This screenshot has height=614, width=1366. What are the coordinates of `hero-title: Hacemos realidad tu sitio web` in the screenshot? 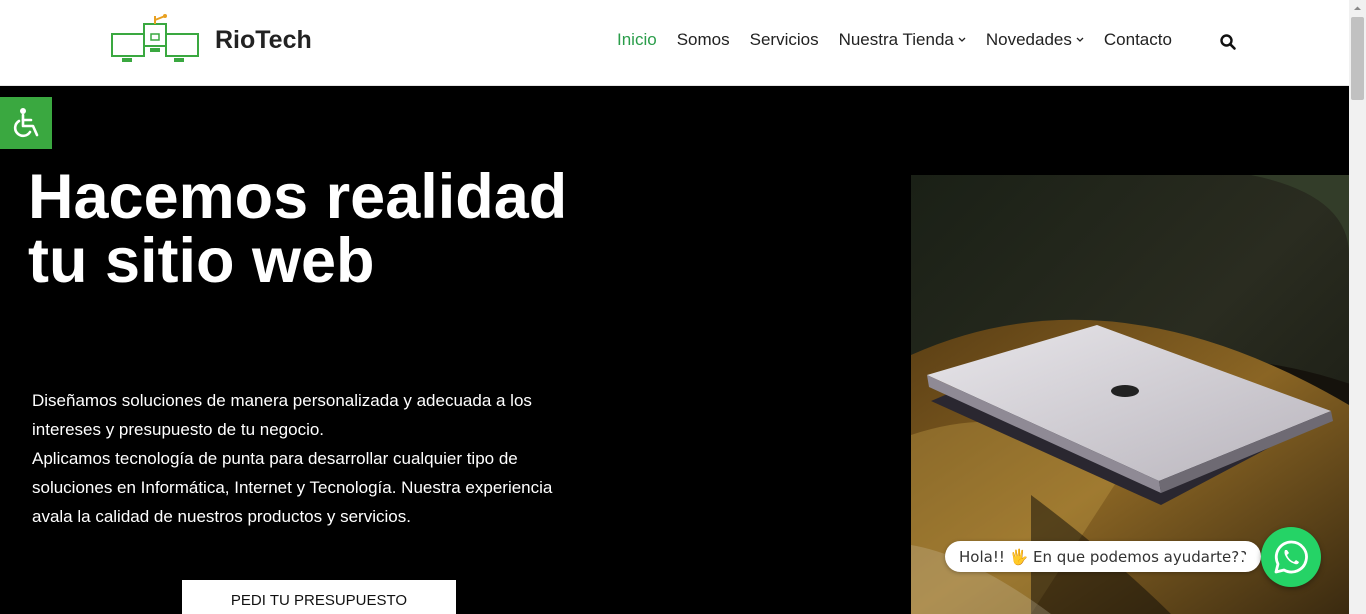 It's located at (298, 229).